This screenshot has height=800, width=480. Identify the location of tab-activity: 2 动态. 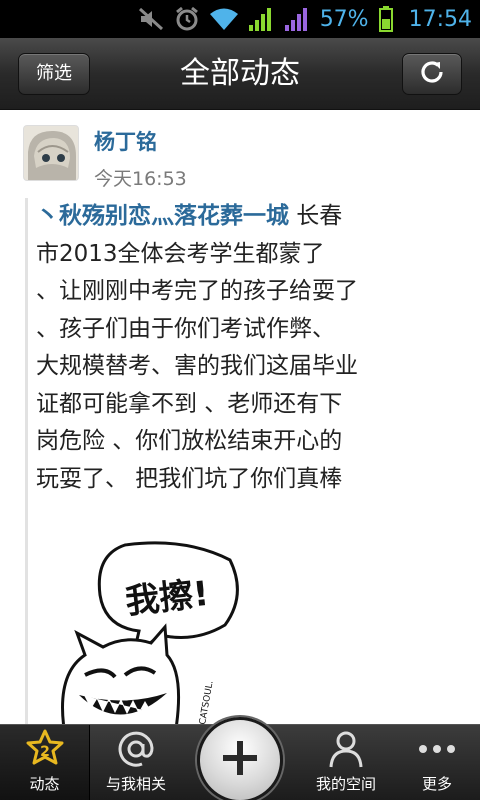
(45, 762).